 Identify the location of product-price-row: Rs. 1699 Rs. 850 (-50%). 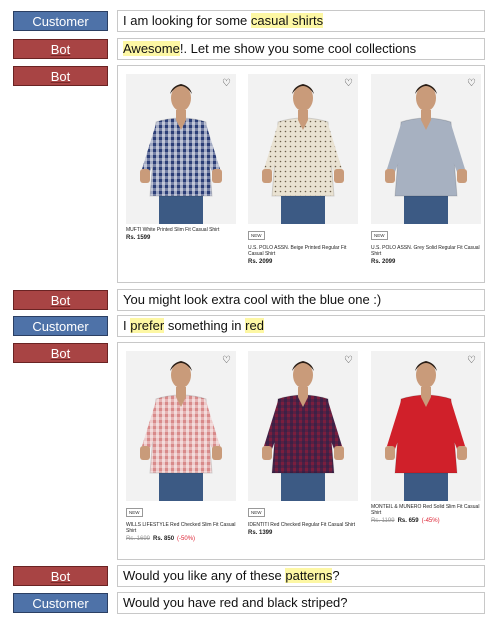
(181, 539).